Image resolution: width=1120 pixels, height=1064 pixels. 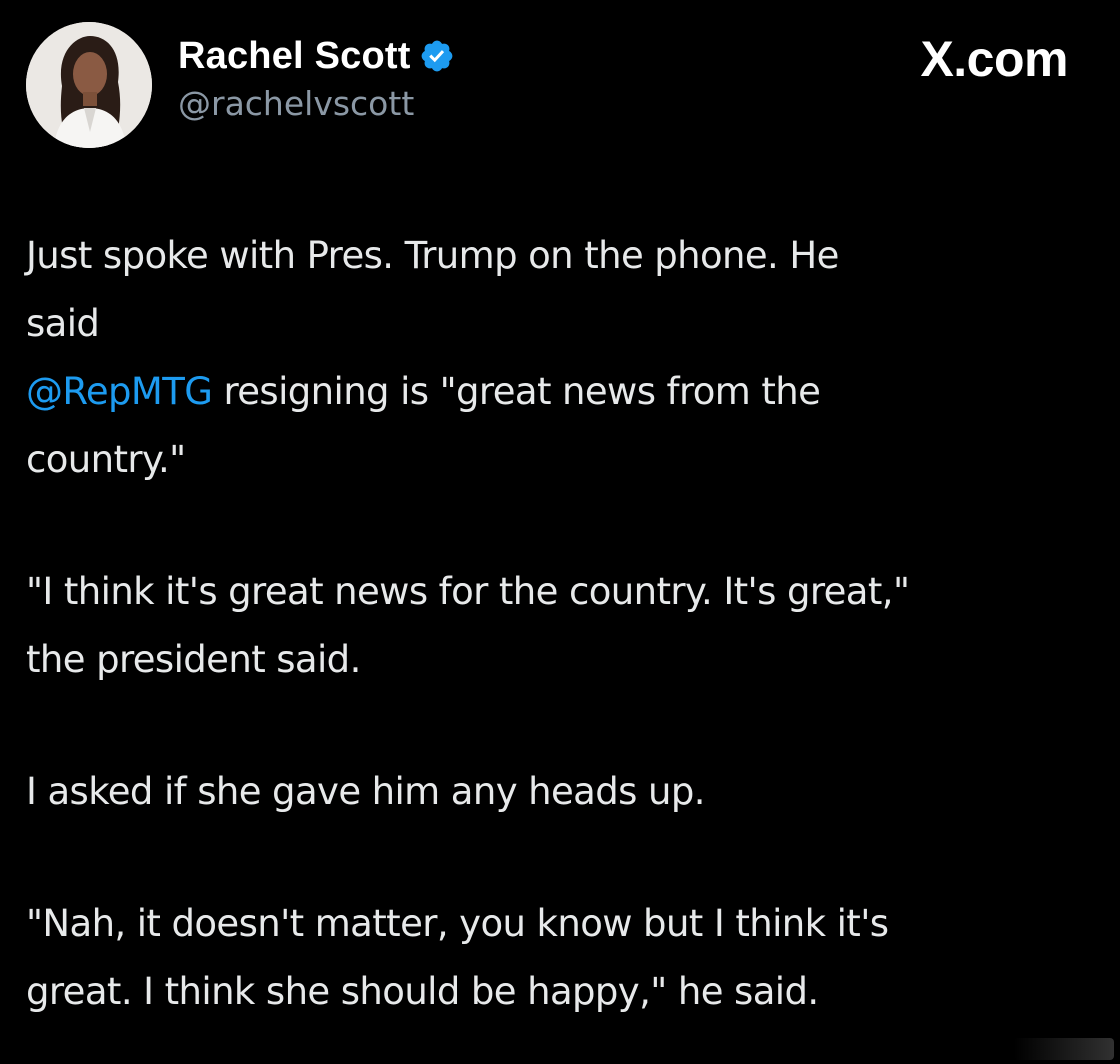 What do you see at coordinates (516, 391) in the screenshot?
I see `tweet-line-rest: resigning is "great news from the` at bounding box center [516, 391].